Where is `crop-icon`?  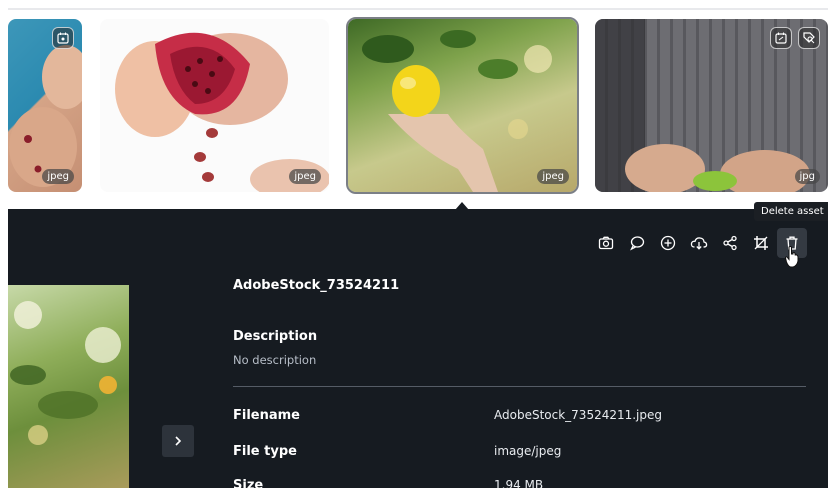
crop-icon is located at coordinates (761, 243).